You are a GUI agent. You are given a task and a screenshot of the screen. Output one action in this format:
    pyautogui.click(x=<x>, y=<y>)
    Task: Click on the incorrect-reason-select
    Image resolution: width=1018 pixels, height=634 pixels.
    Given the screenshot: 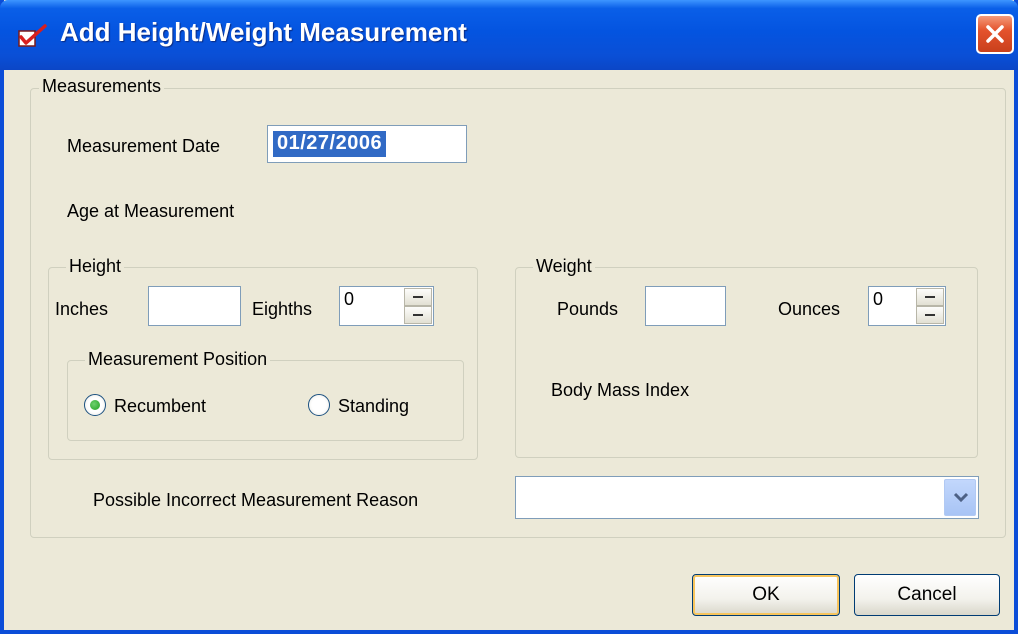 What is the action you would take?
    pyautogui.click(x=747, y=497)
    